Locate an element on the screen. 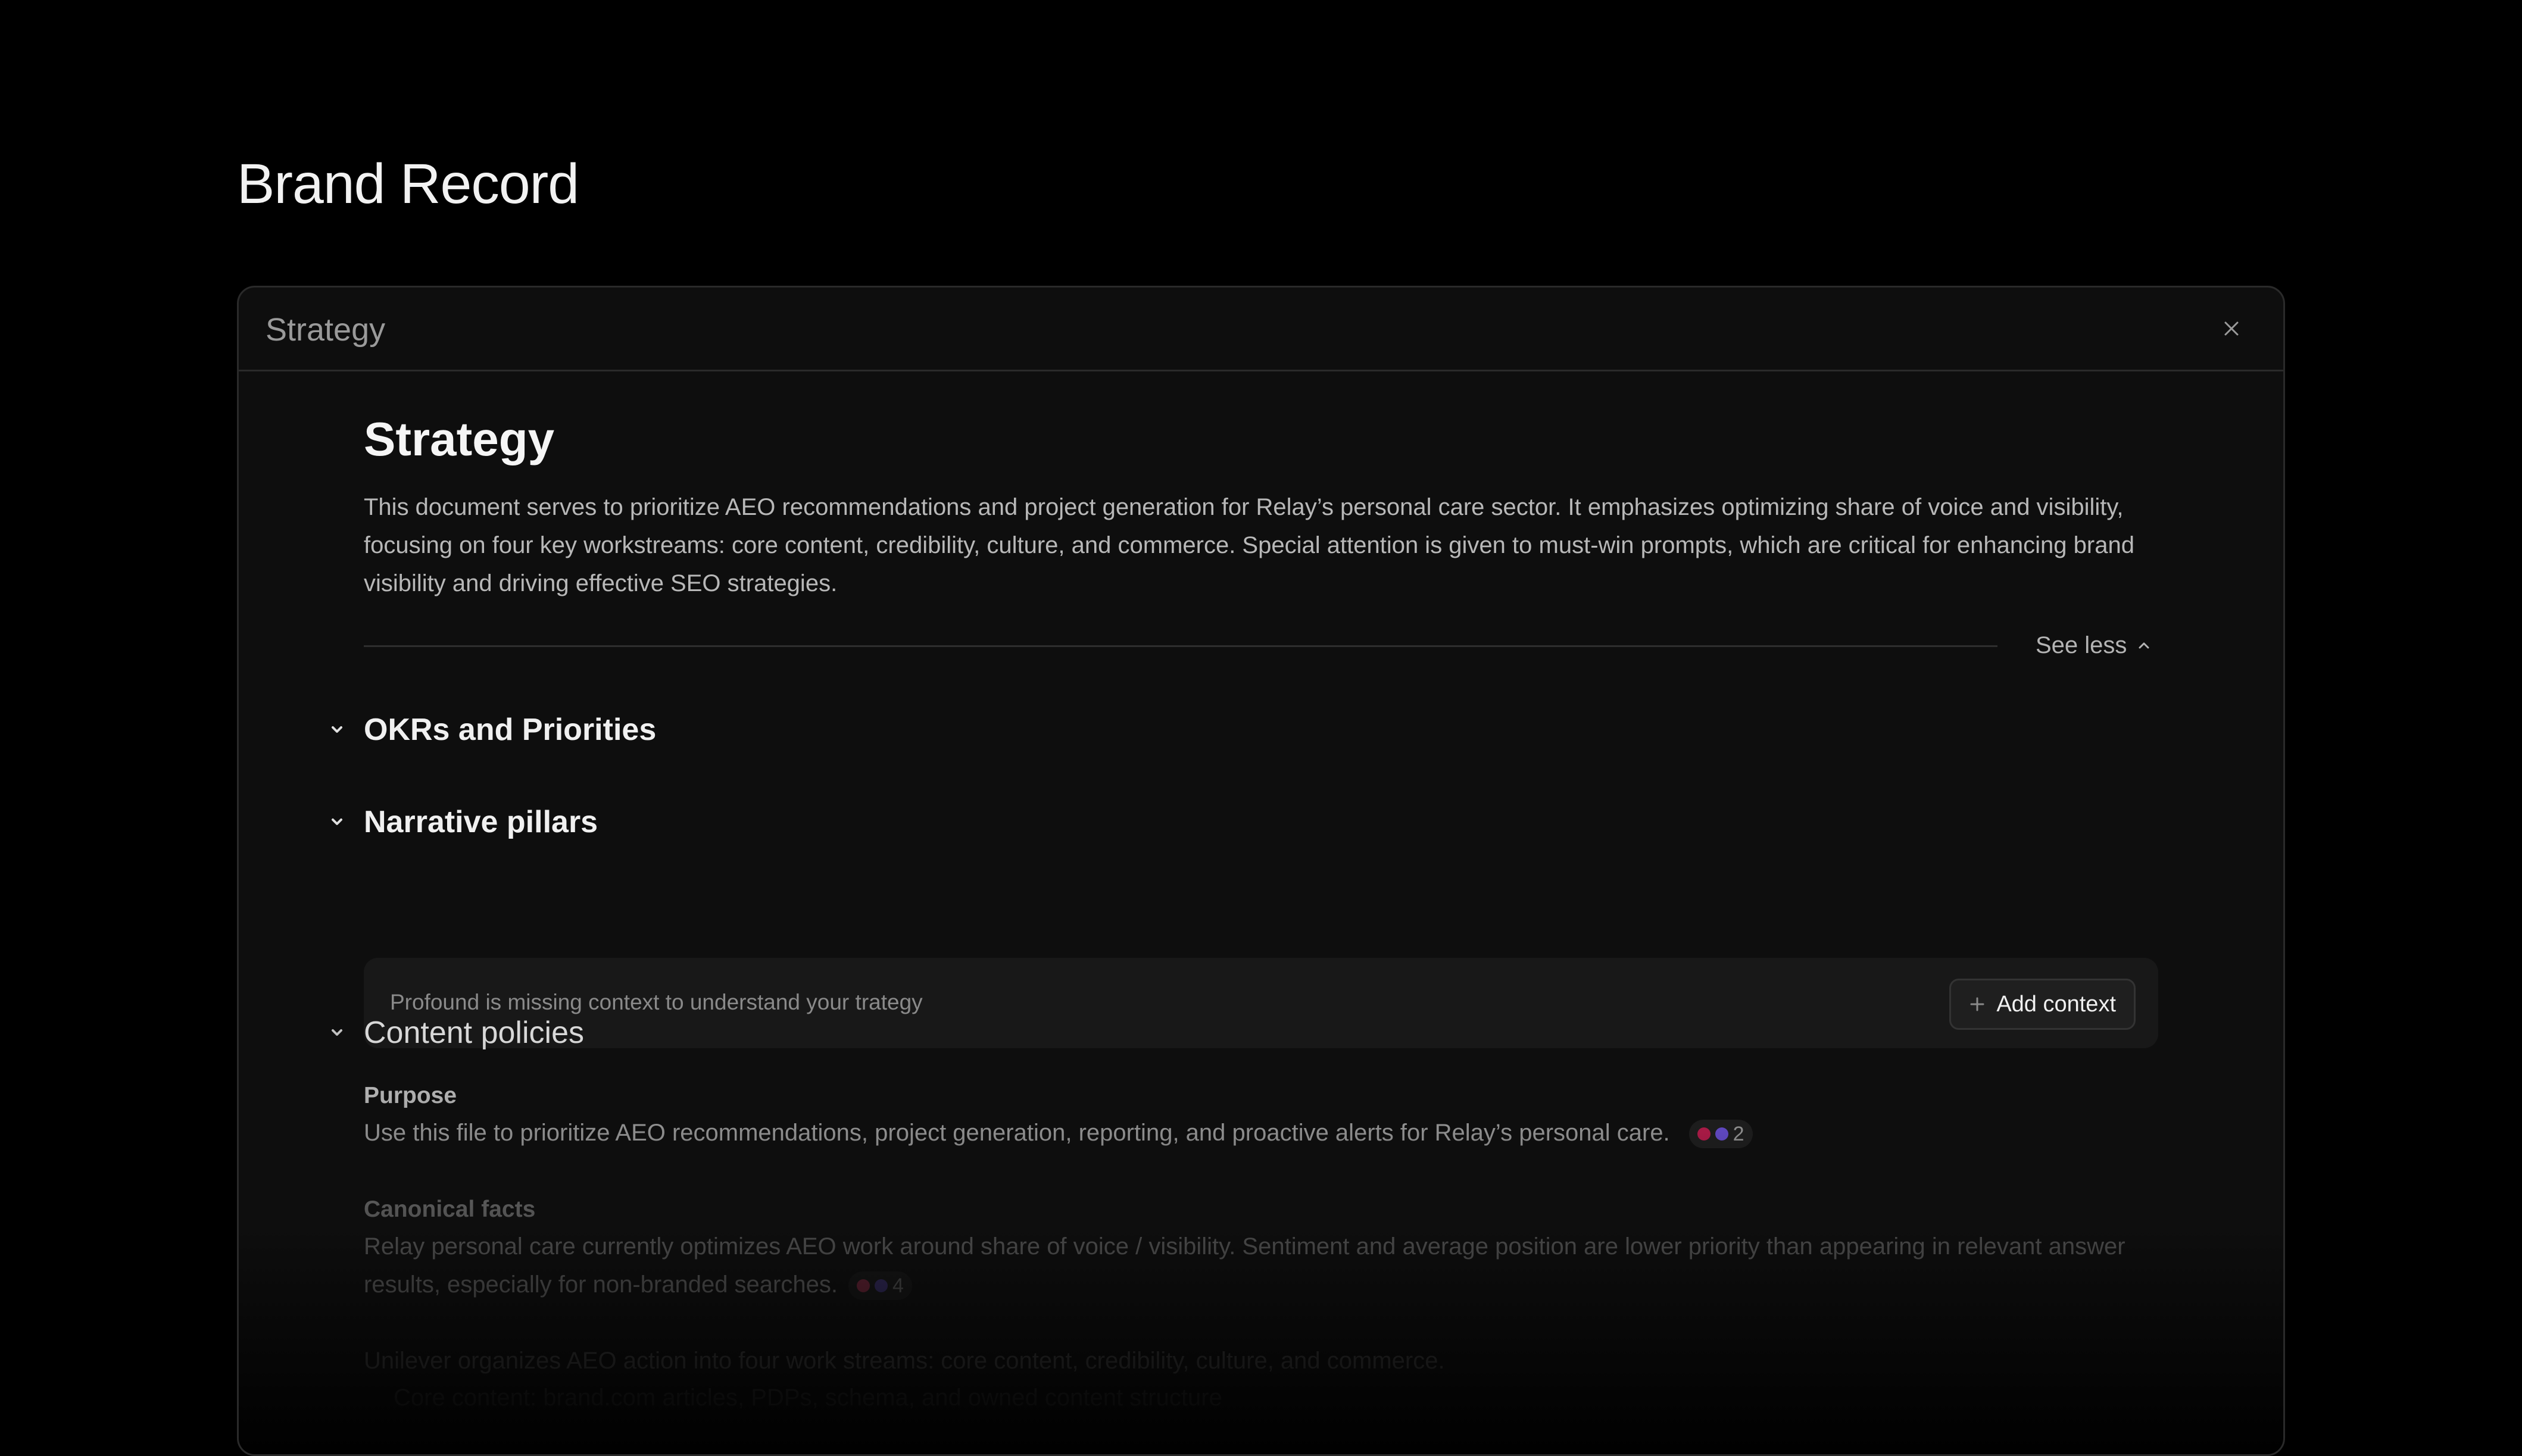  chevron-up-icon is located at coordinates (2144, 645).